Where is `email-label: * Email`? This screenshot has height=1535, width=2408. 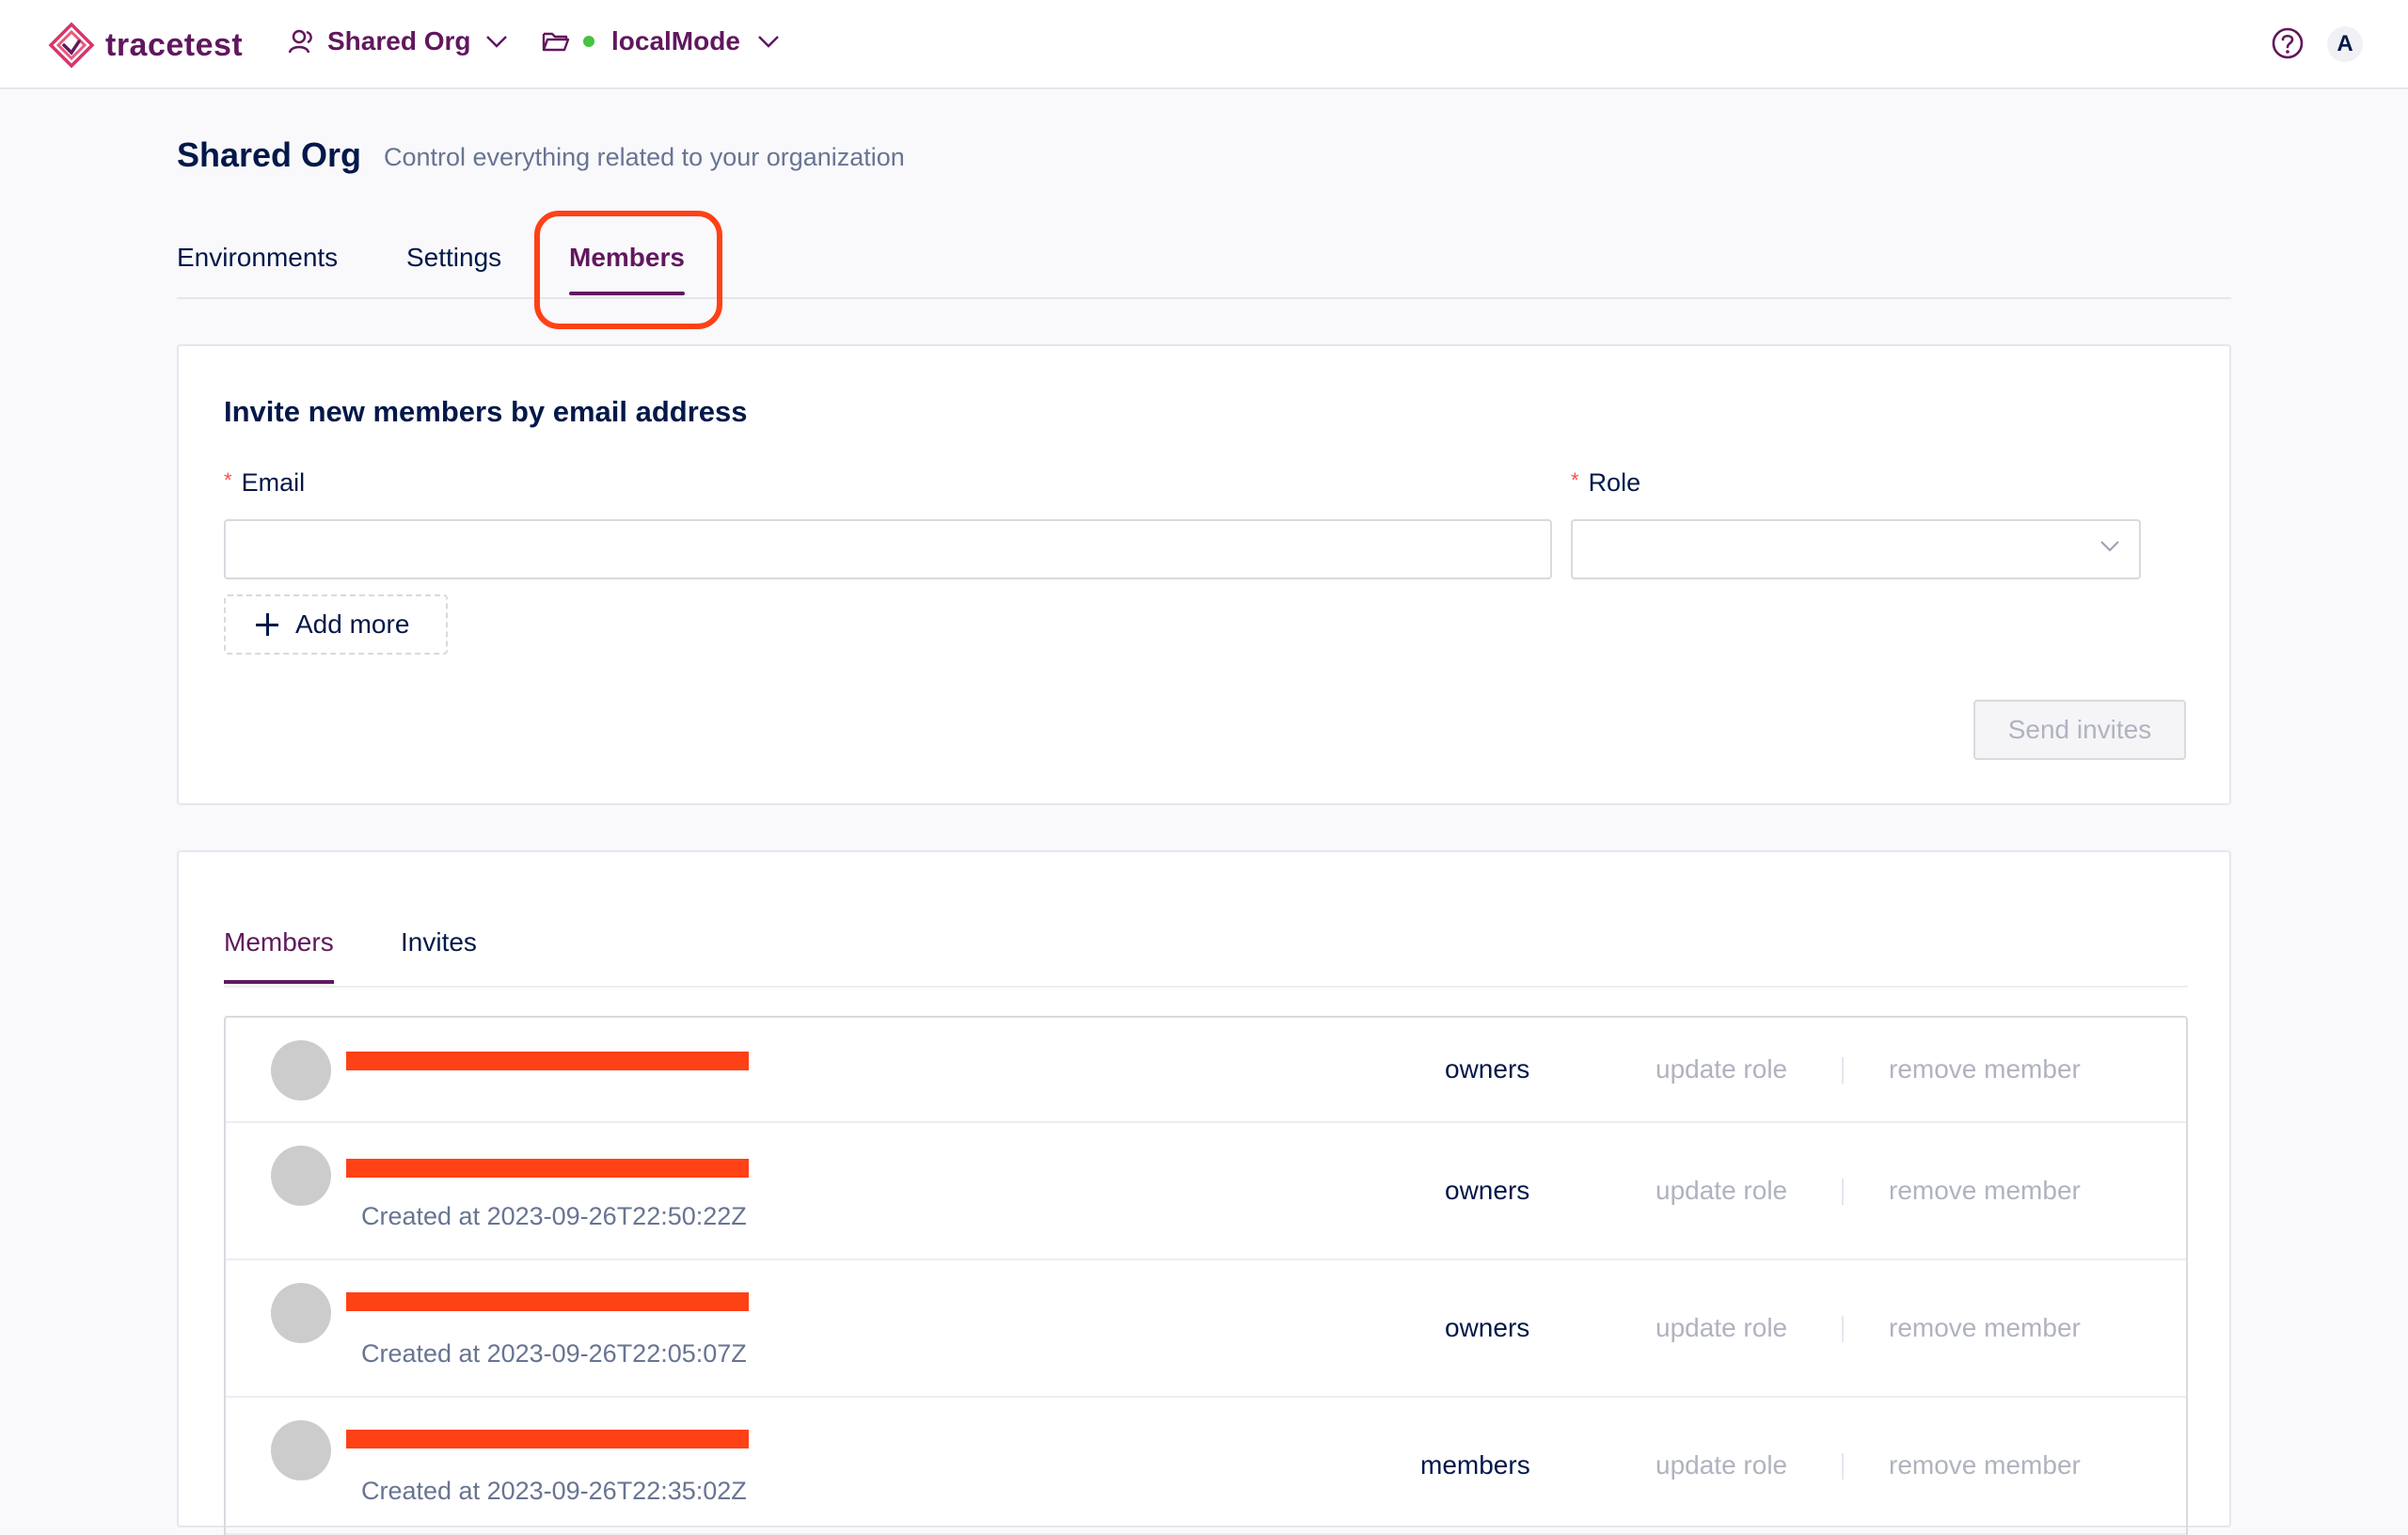
email-label: * Email is located at coordinates (264, 483).